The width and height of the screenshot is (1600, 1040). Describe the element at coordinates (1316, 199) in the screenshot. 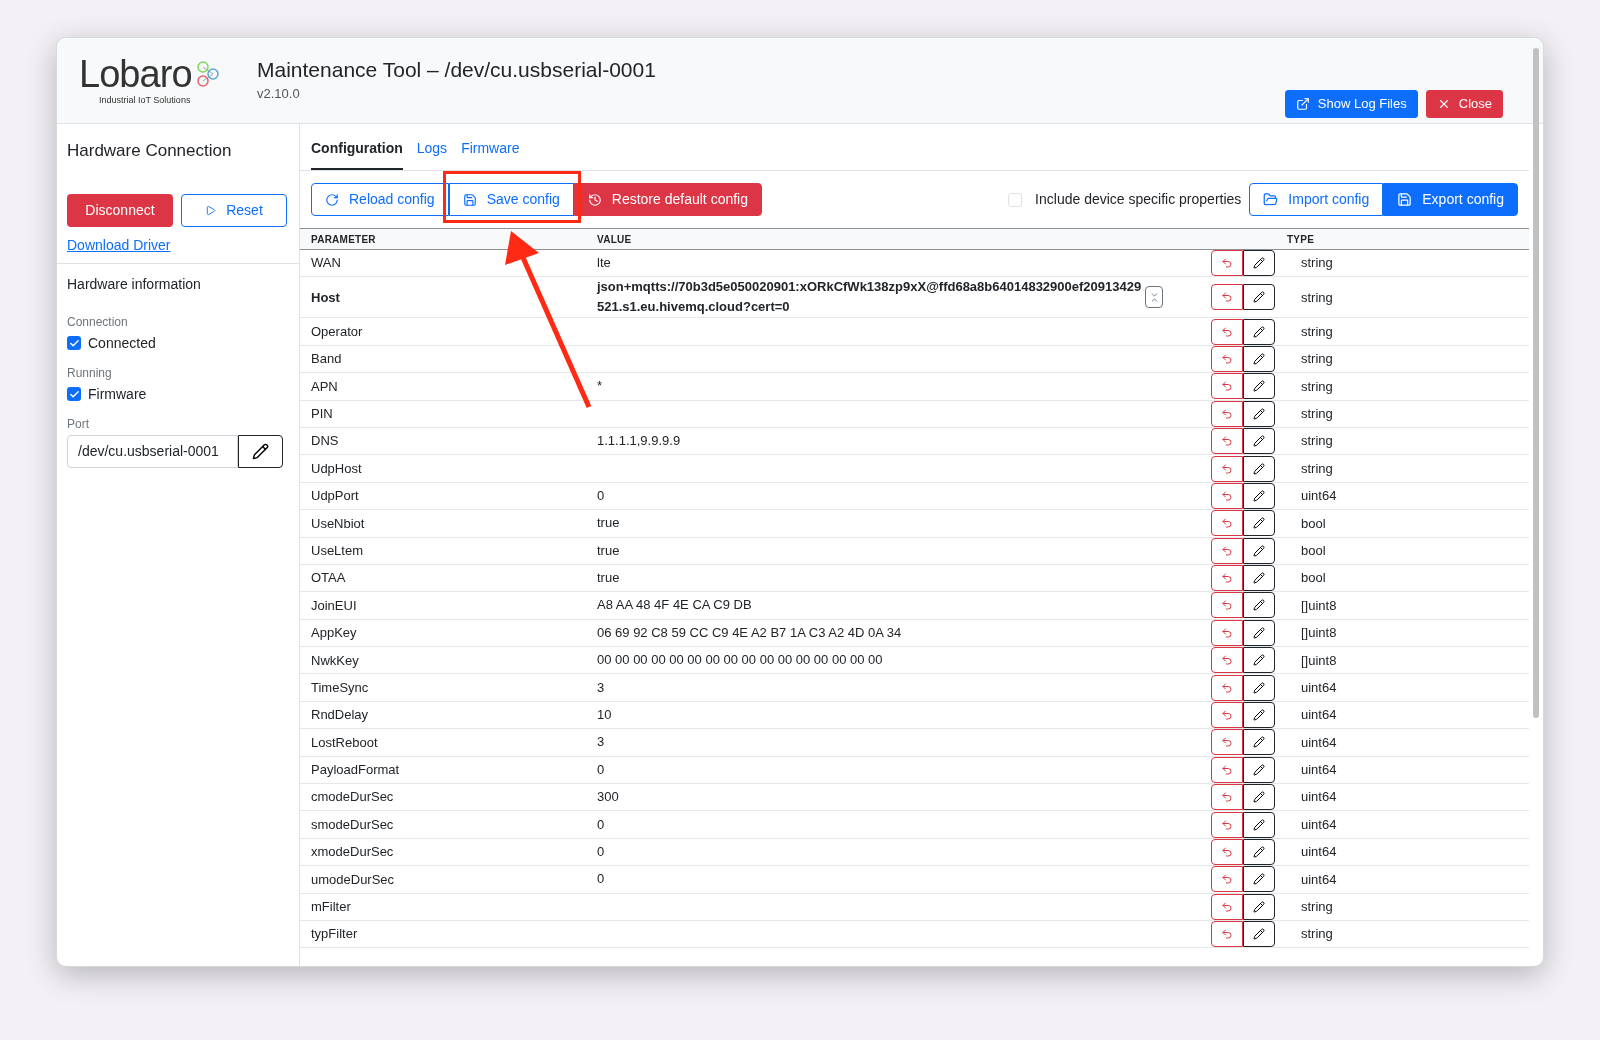

I see `toolbar-button: Import config` at that location.